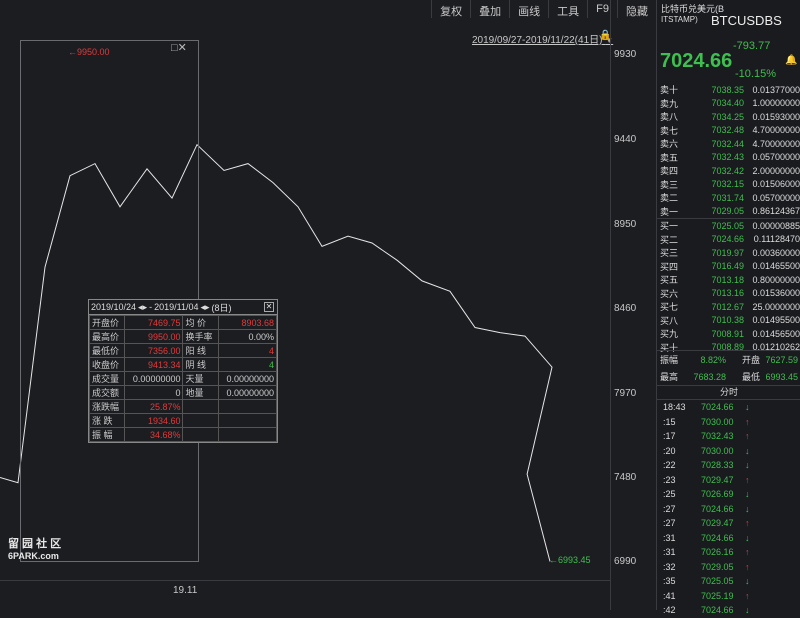 The image size is (800, 618). Describe the element at coordinates (776, 306) in the screenshot. I see `level-quantity: 25.0000000` at that location.